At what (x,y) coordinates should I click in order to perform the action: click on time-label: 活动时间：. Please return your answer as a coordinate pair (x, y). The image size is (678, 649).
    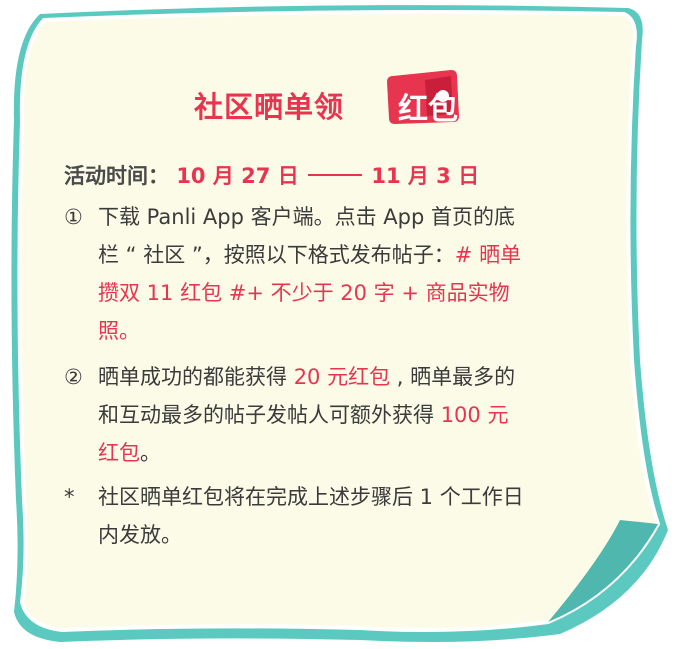
    Looking at the image, I should click on (116, 176).